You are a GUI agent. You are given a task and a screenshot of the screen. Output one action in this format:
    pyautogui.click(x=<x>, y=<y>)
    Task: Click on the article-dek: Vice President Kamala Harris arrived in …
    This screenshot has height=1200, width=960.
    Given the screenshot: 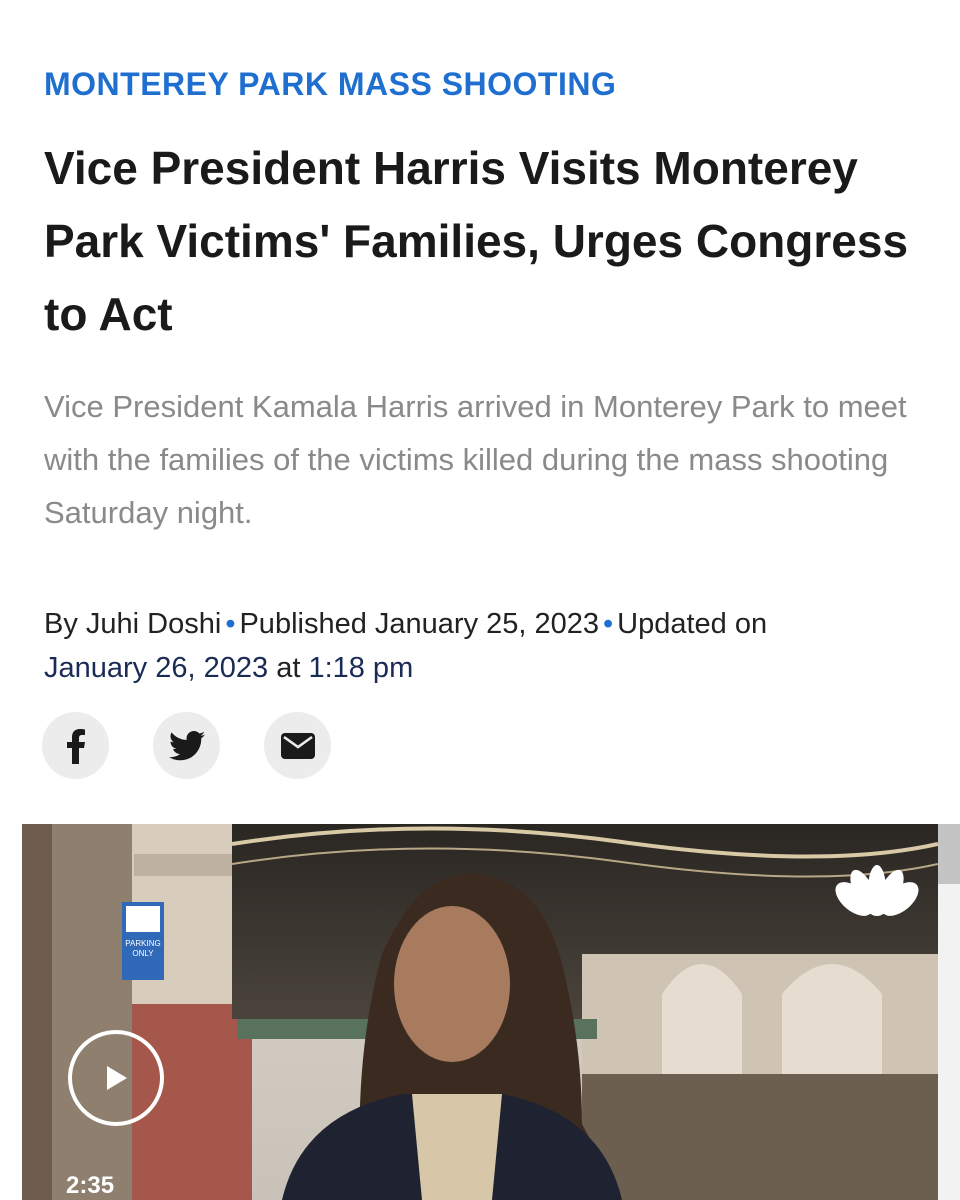 What is the action you would take?
    pyautogui.click(x=475, y=459)
    